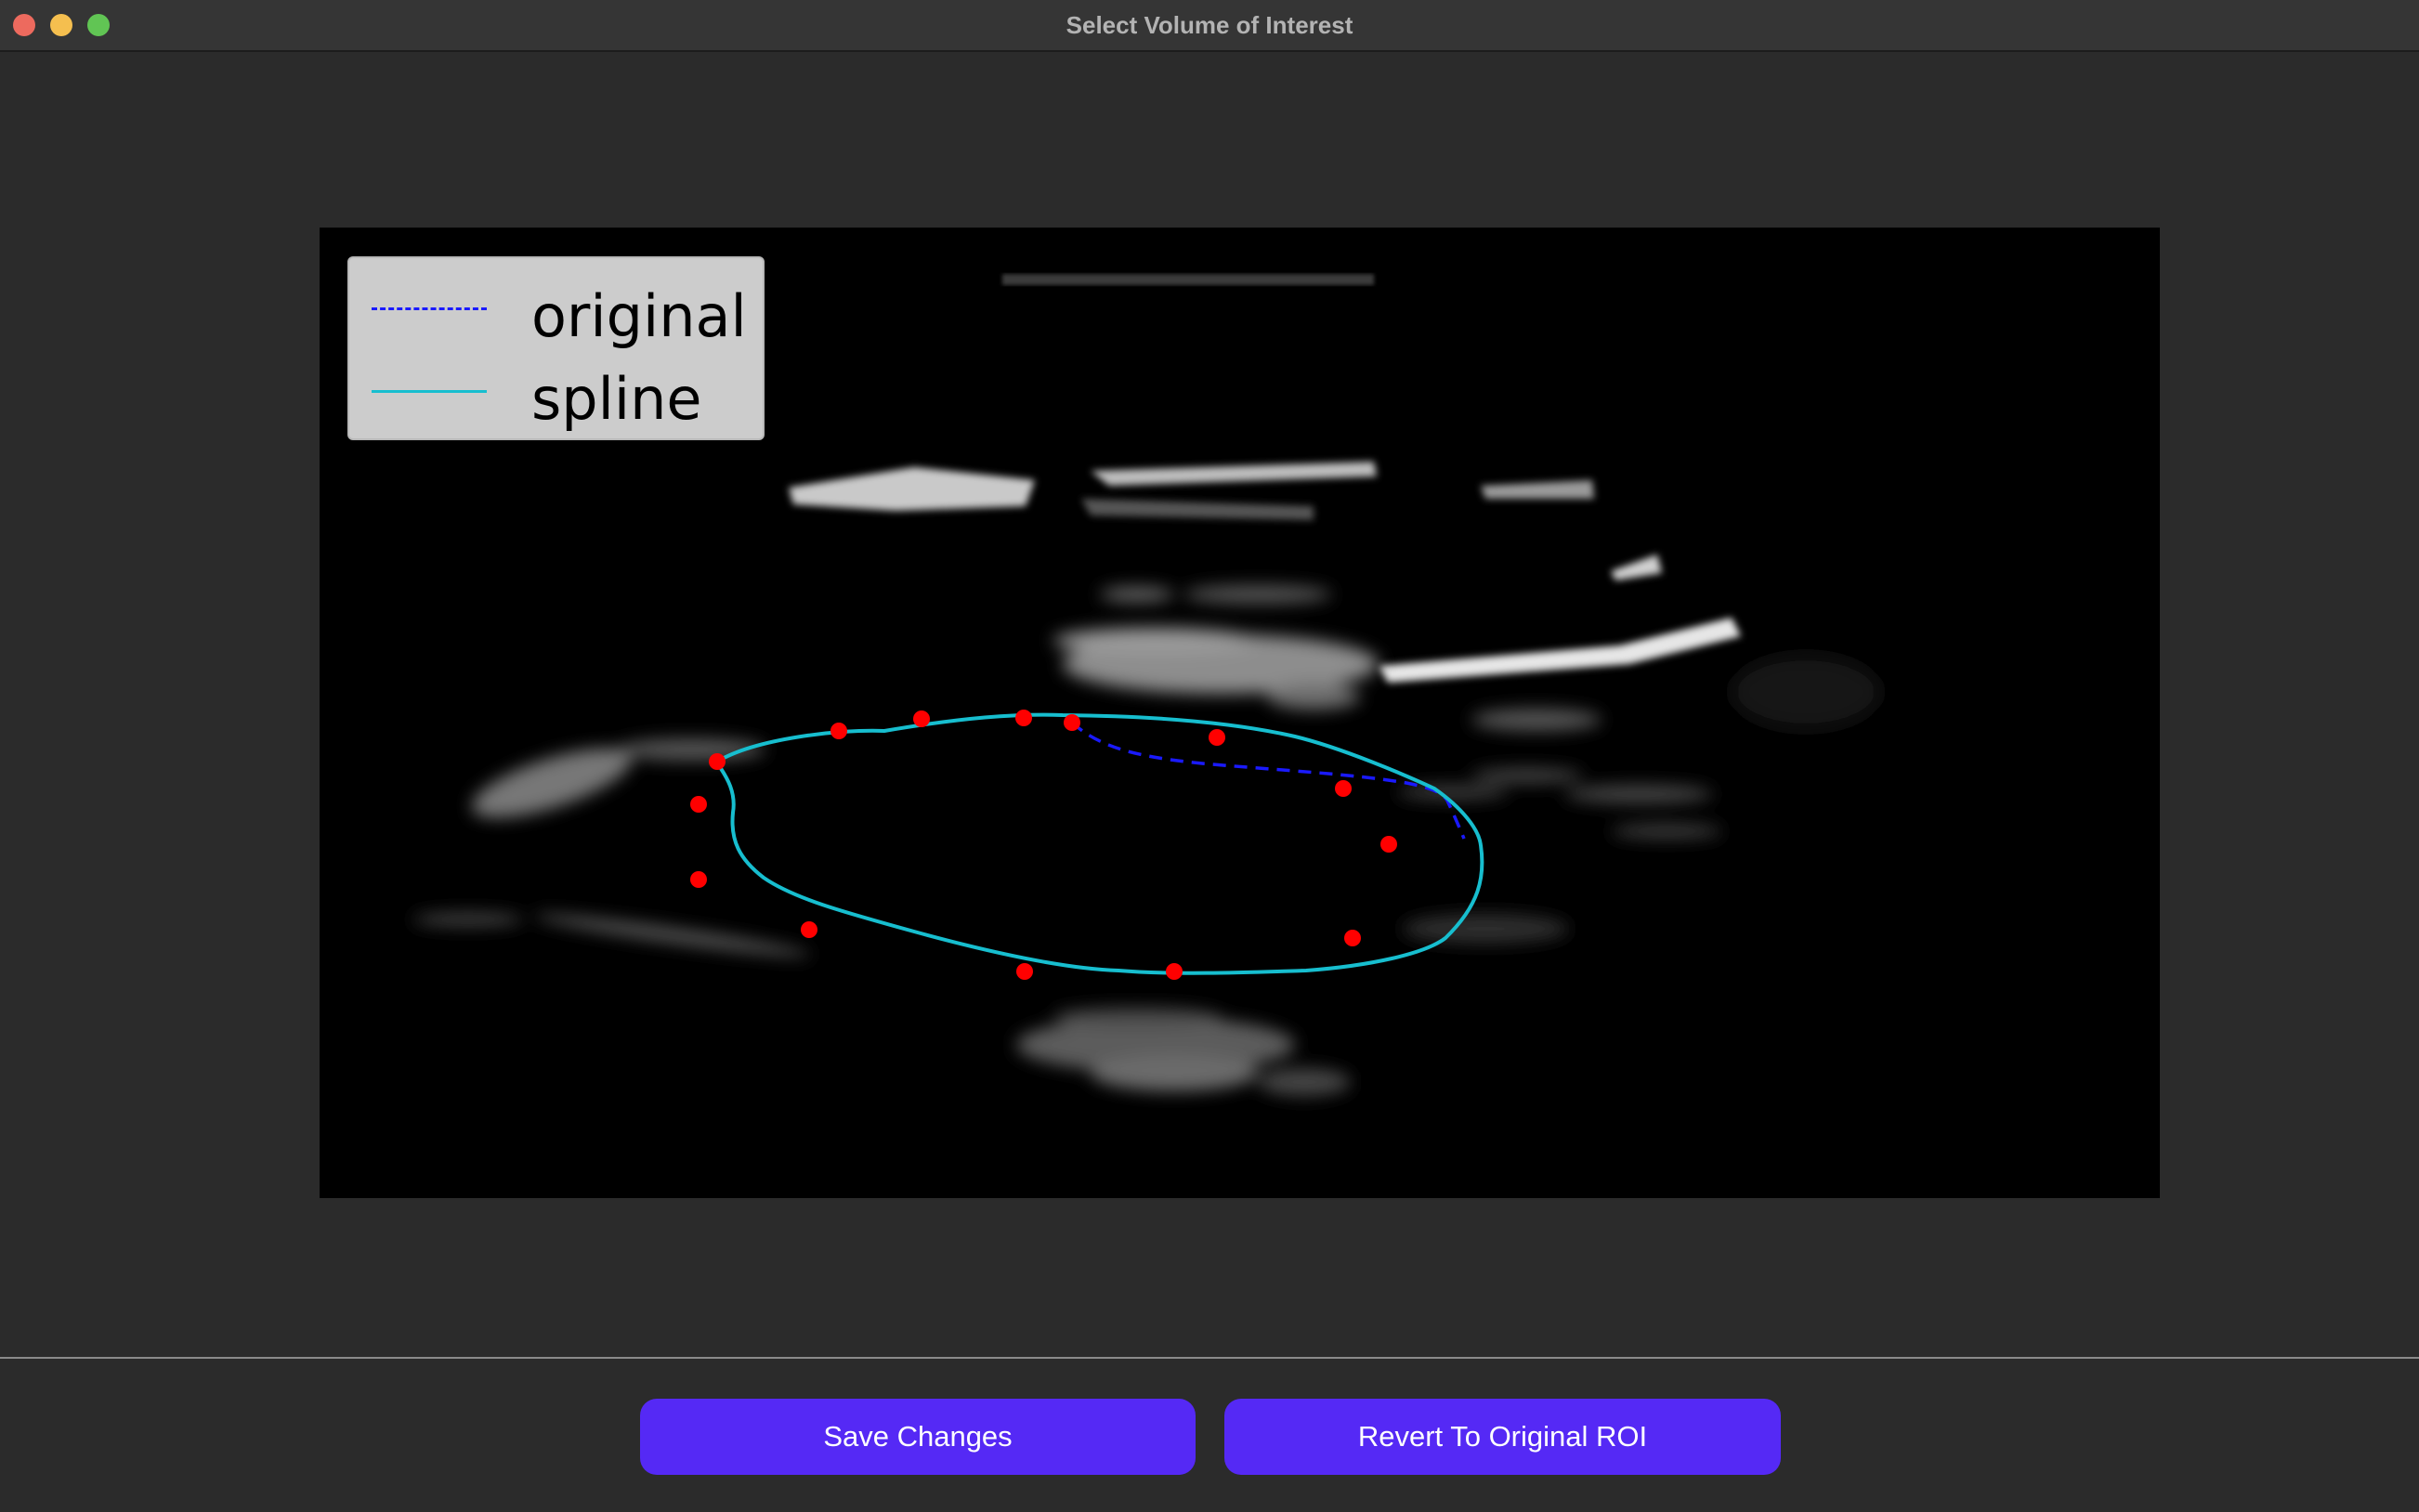 Image resolution: width=2419 pixels, height=1512 pixels. I want to click on legend-swatch-spline, so click(429, 391).